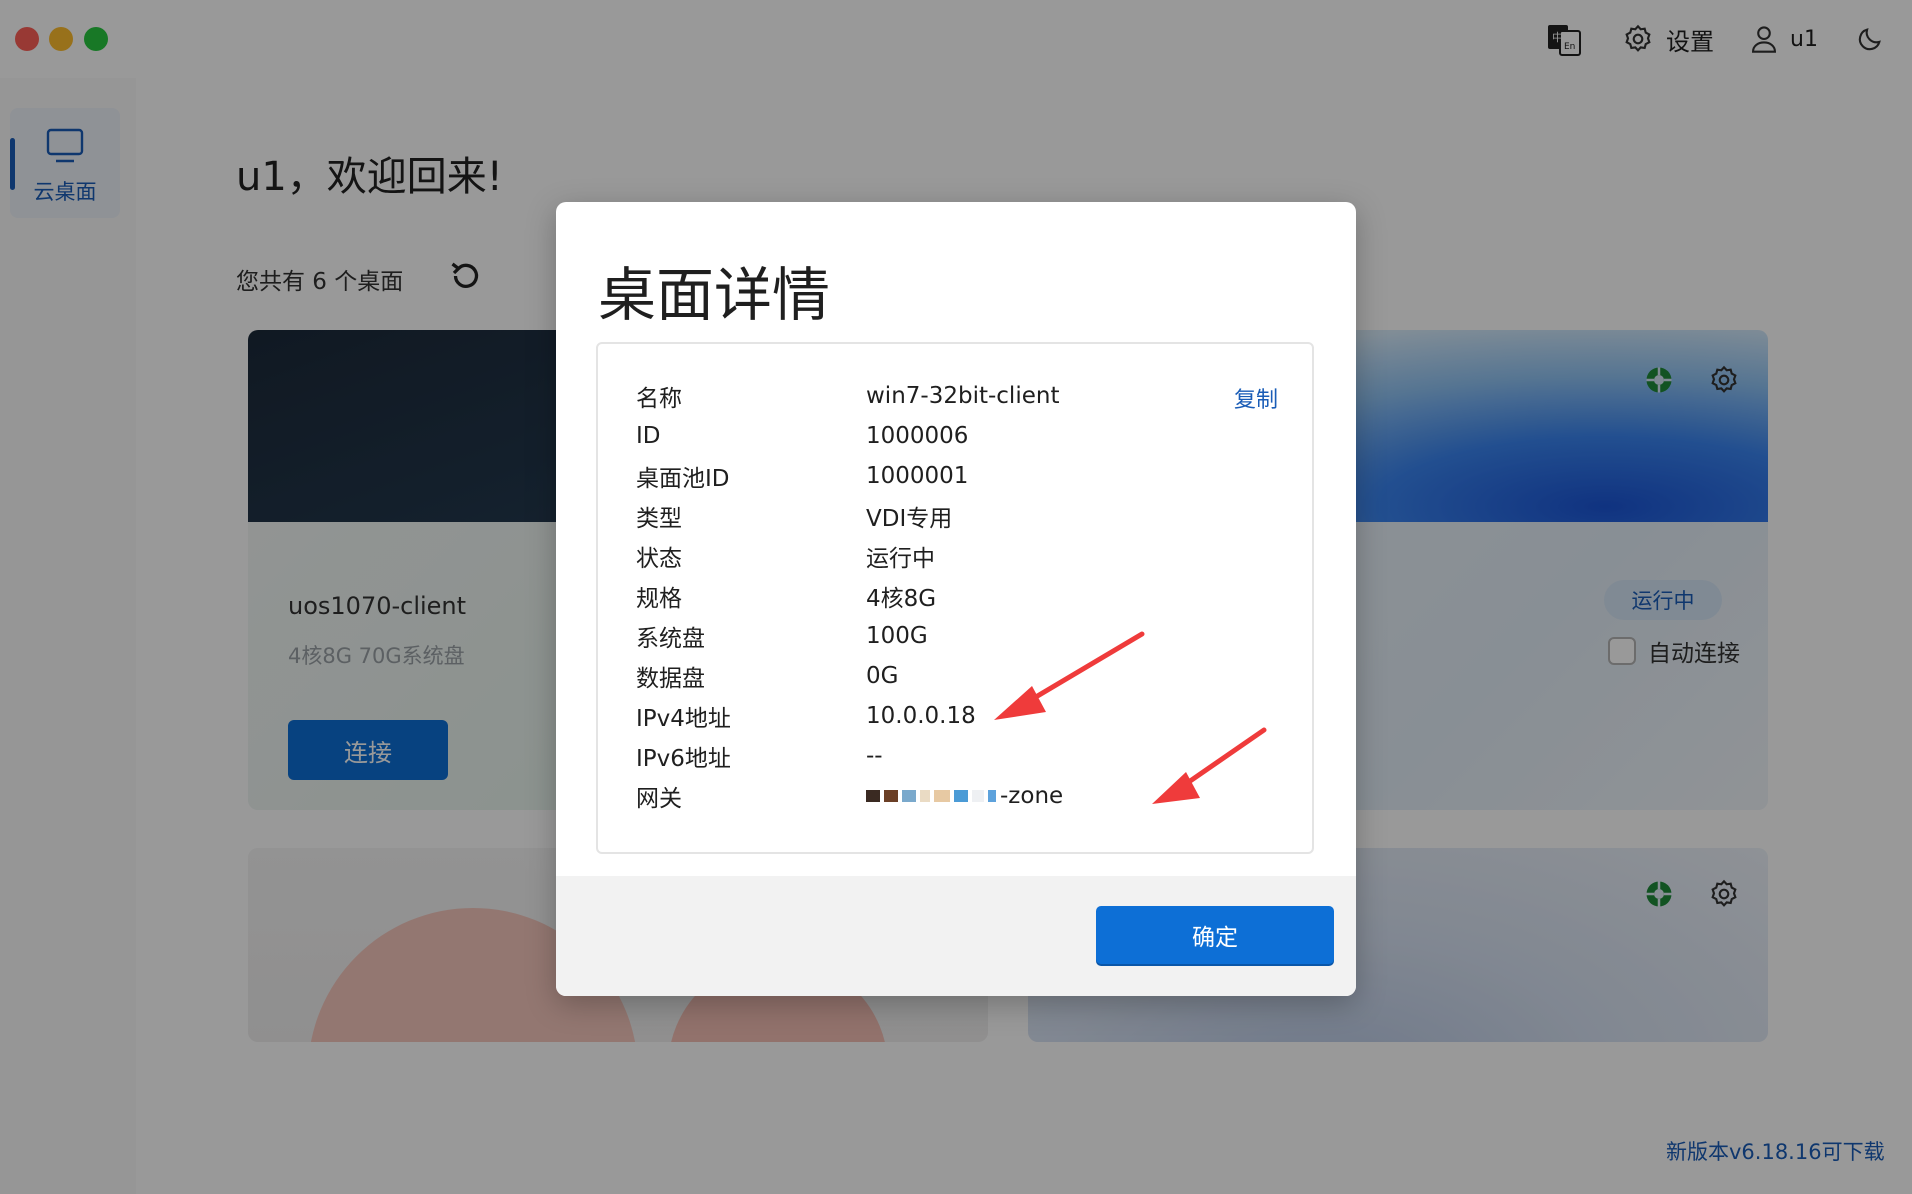 The height and width of the screenshot is (1194, 1912). I want to click on detail-row-ipv4: IPv4地址 10.0.0.18, so click(806, 716).